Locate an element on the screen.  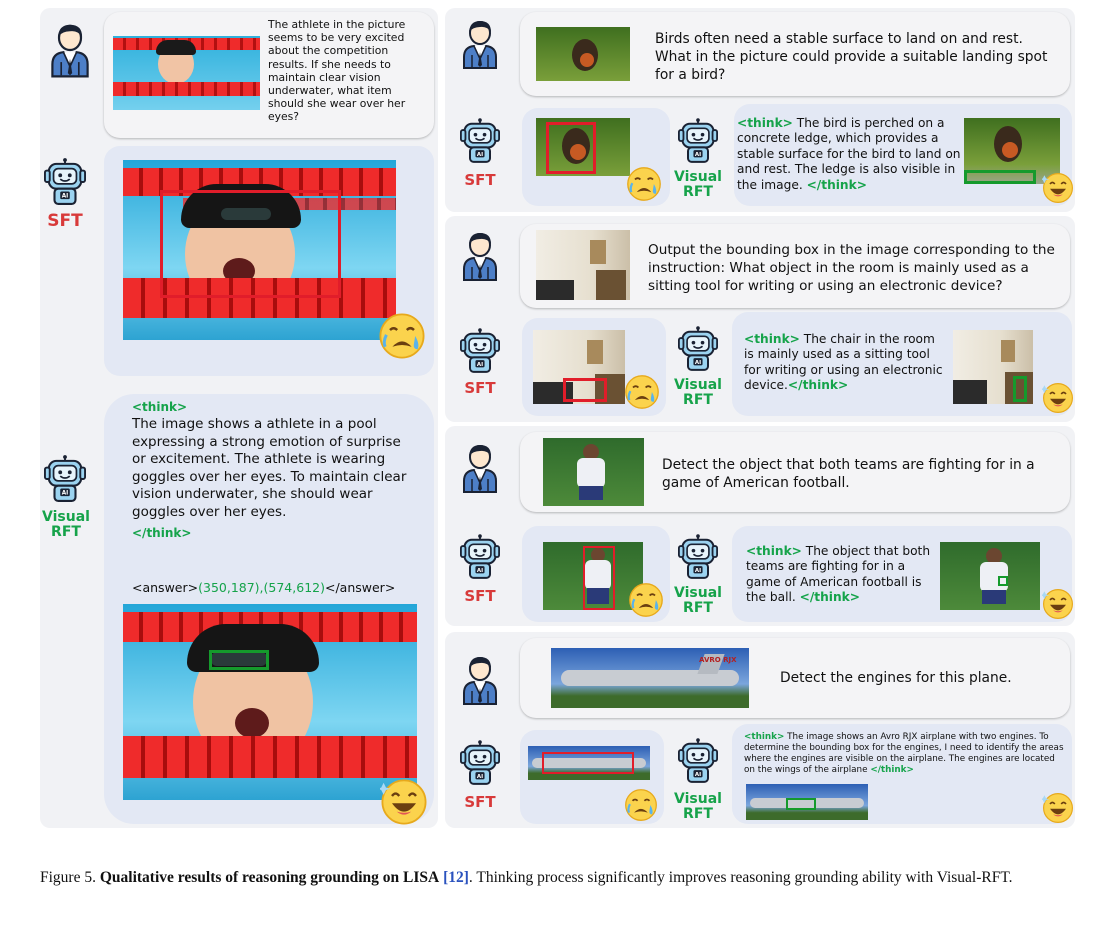
bird-image-sft is located at coordinates (583, 147).